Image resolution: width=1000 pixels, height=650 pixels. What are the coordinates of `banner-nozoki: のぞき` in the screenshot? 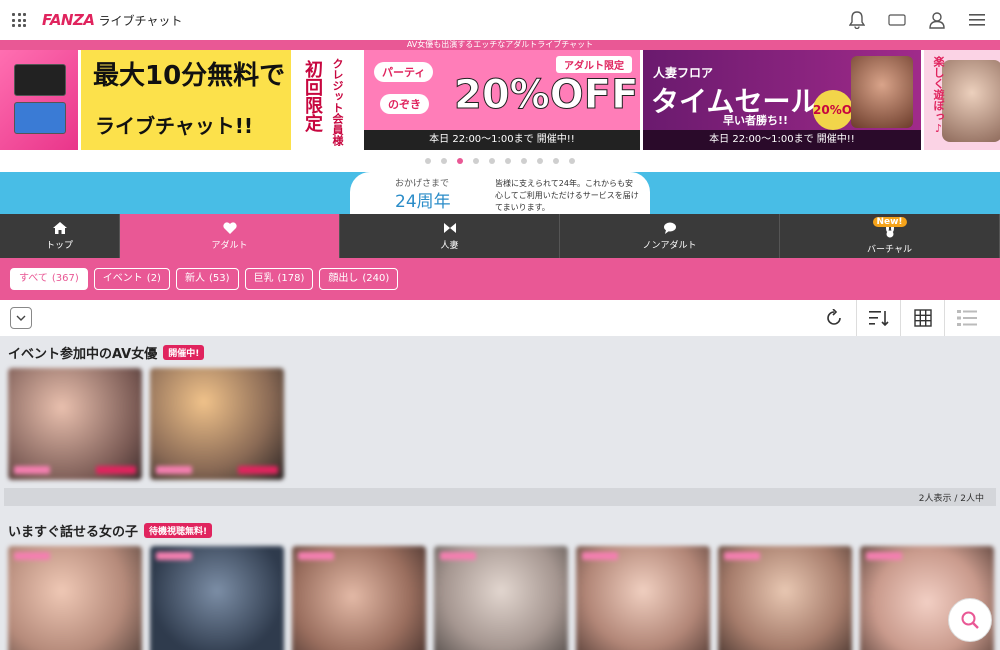 It's located at (404, 104).